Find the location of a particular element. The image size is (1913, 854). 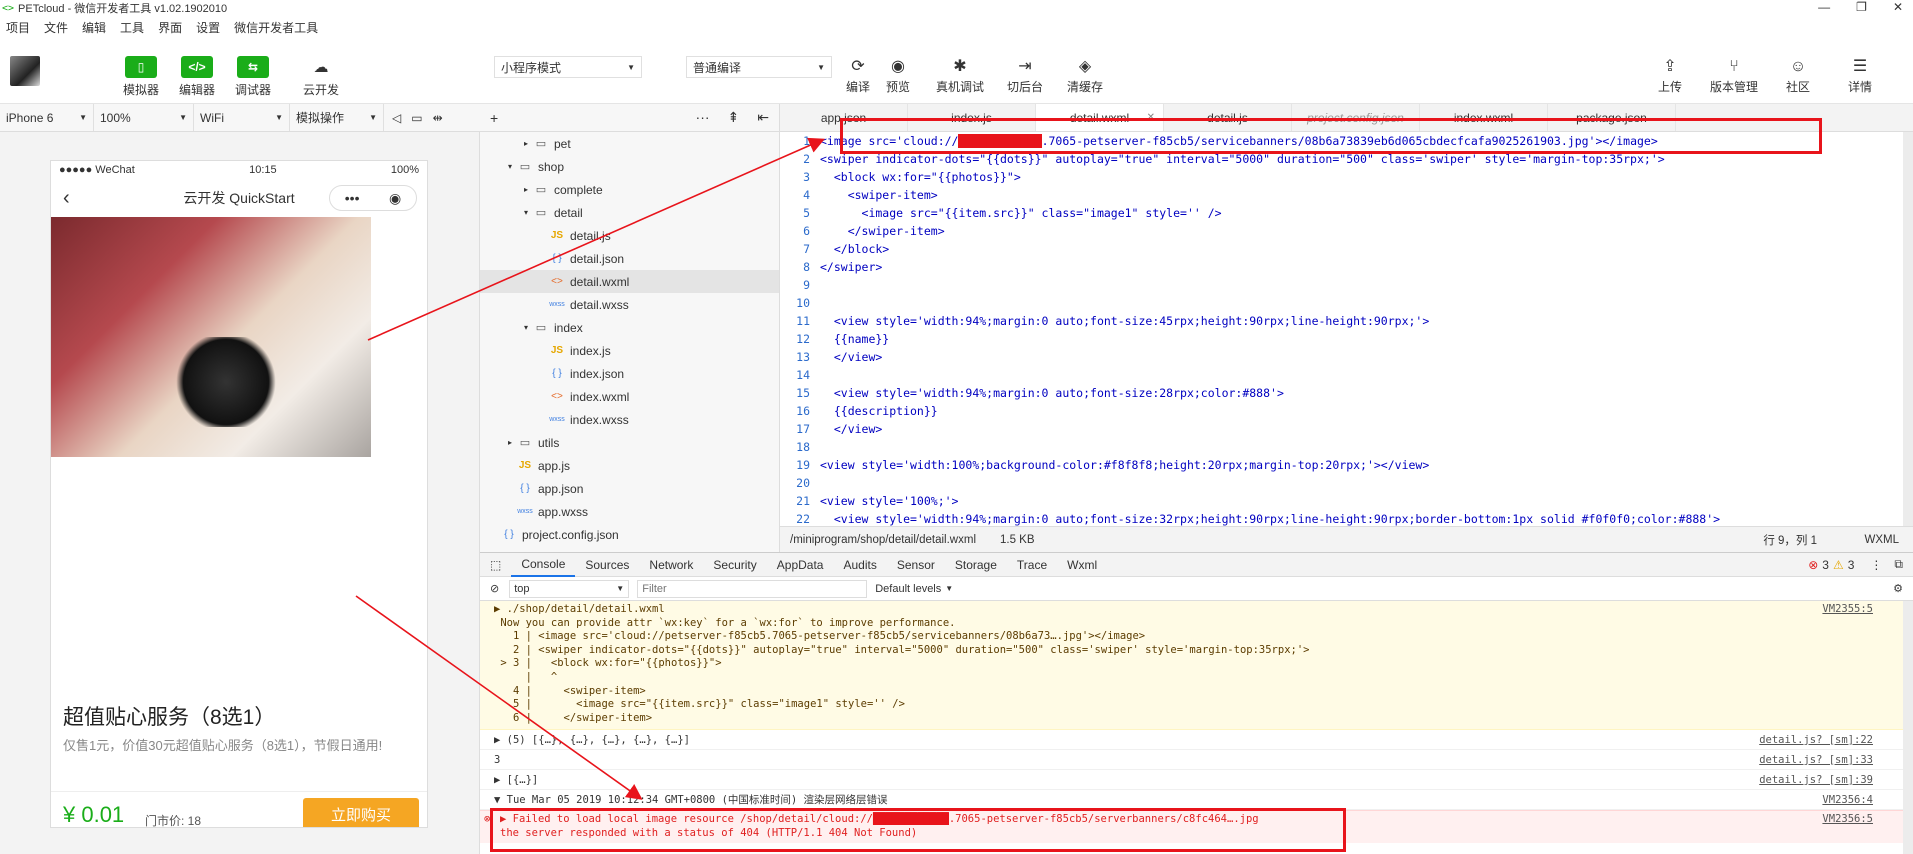

close-tab-icon: ✕ is located at coordinates (1151, 117).